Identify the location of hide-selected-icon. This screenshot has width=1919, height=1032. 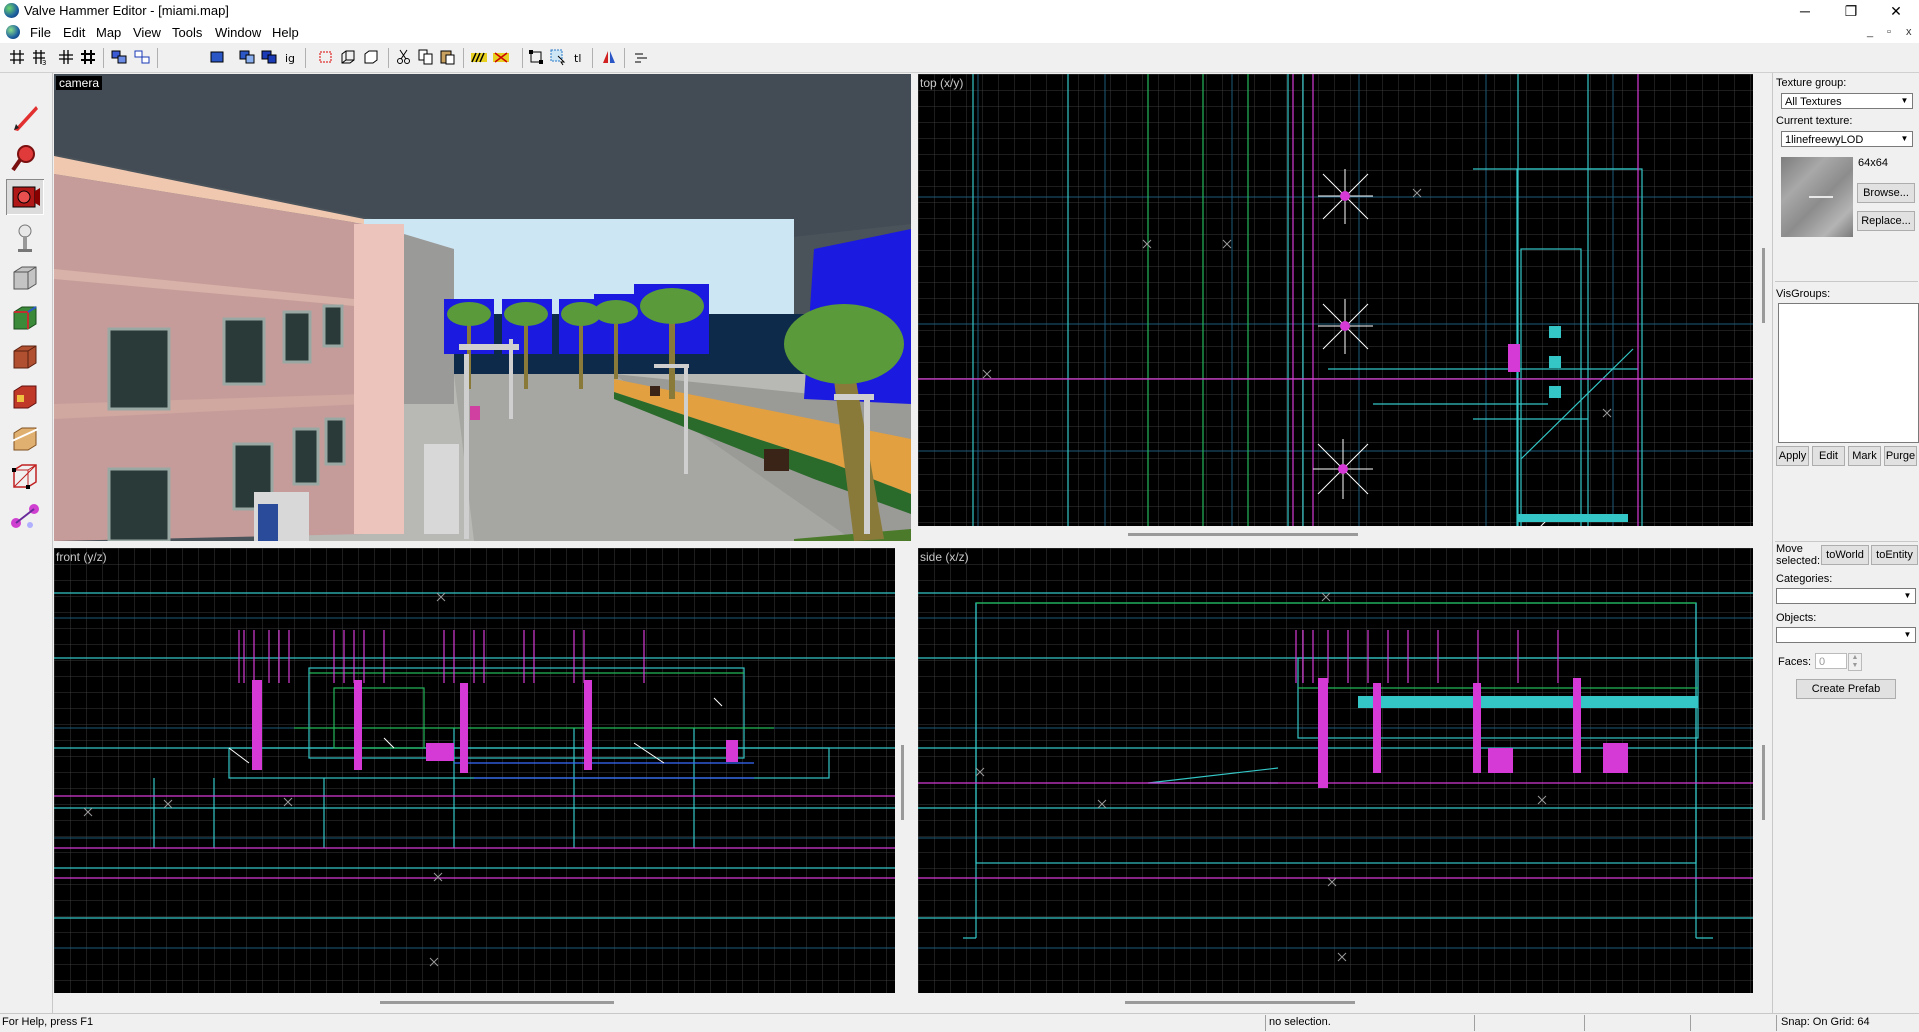
(217, 57).